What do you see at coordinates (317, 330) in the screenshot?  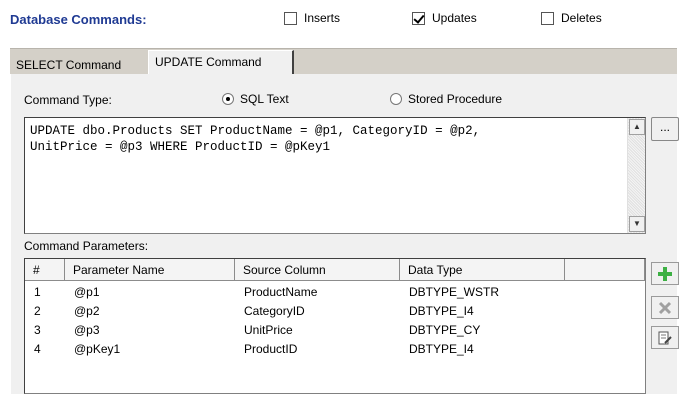 I see `source-column-cell: UnitPrice` at bounding box center [317, 330].